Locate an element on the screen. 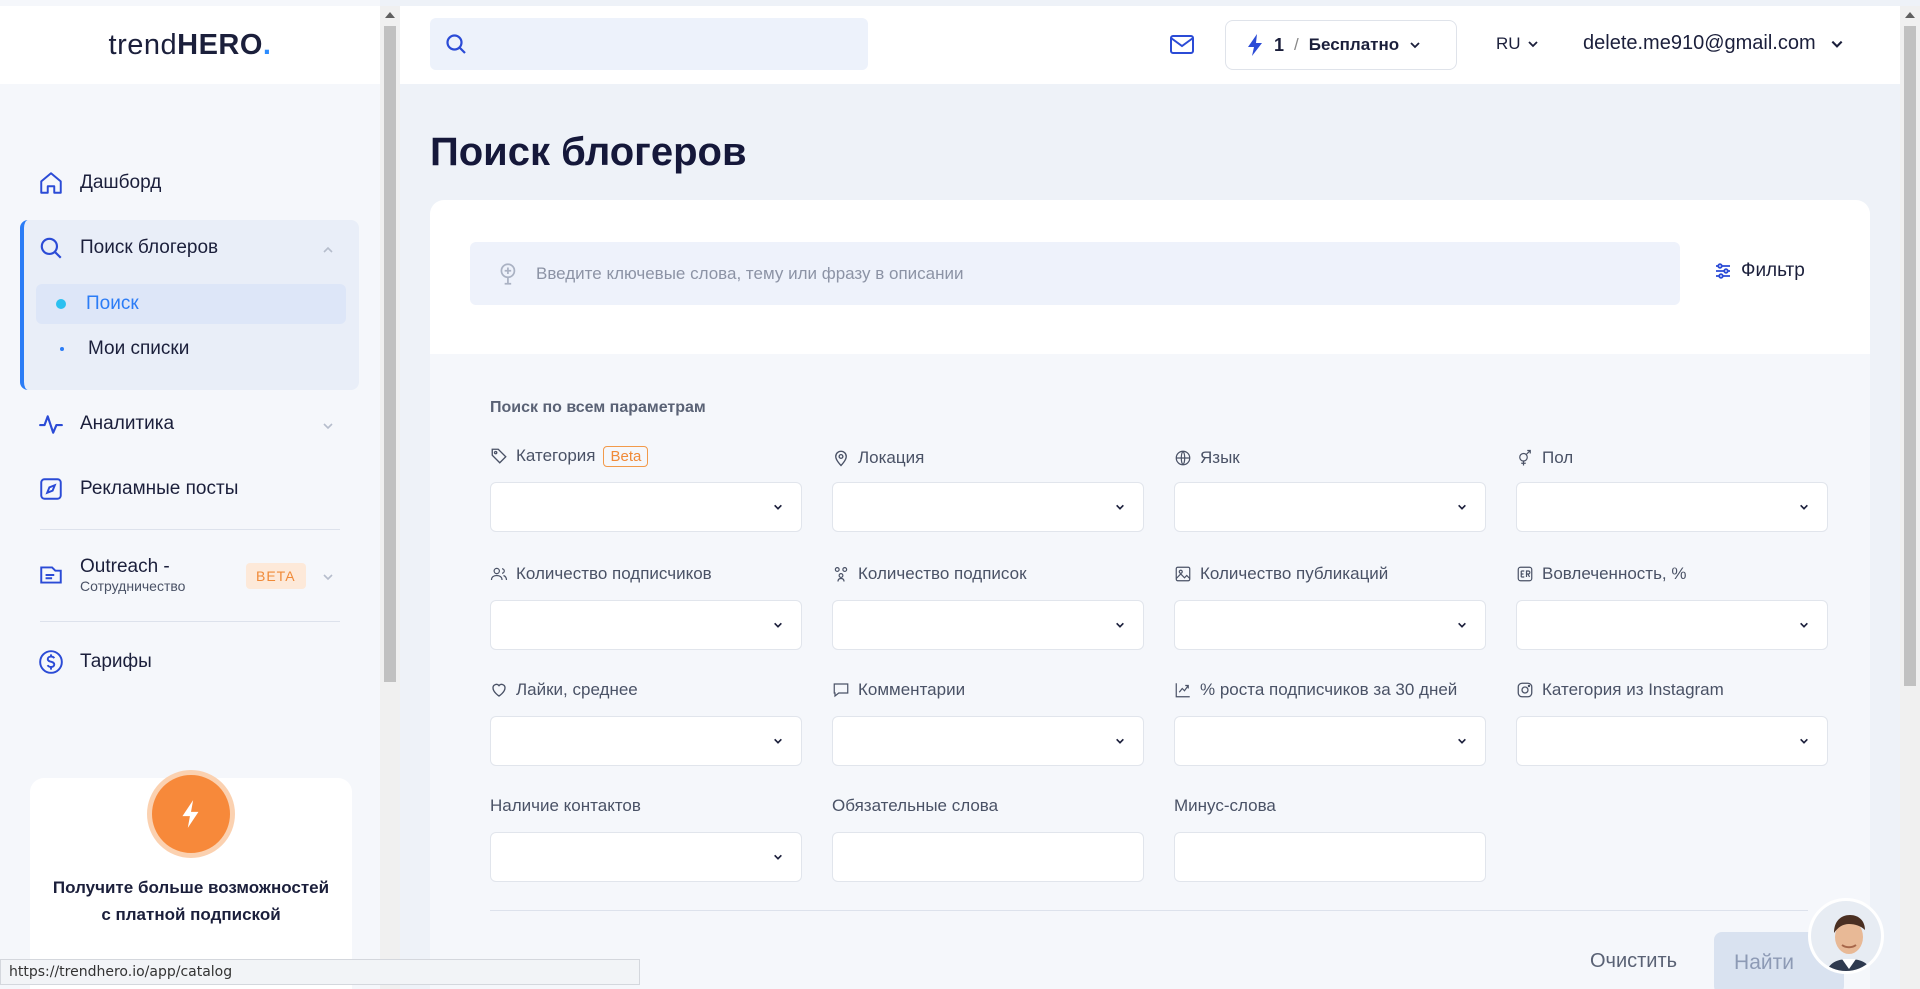 This screenshot has height=989, width=1920. language-selector: RU is located at coordinates (1517, 44).